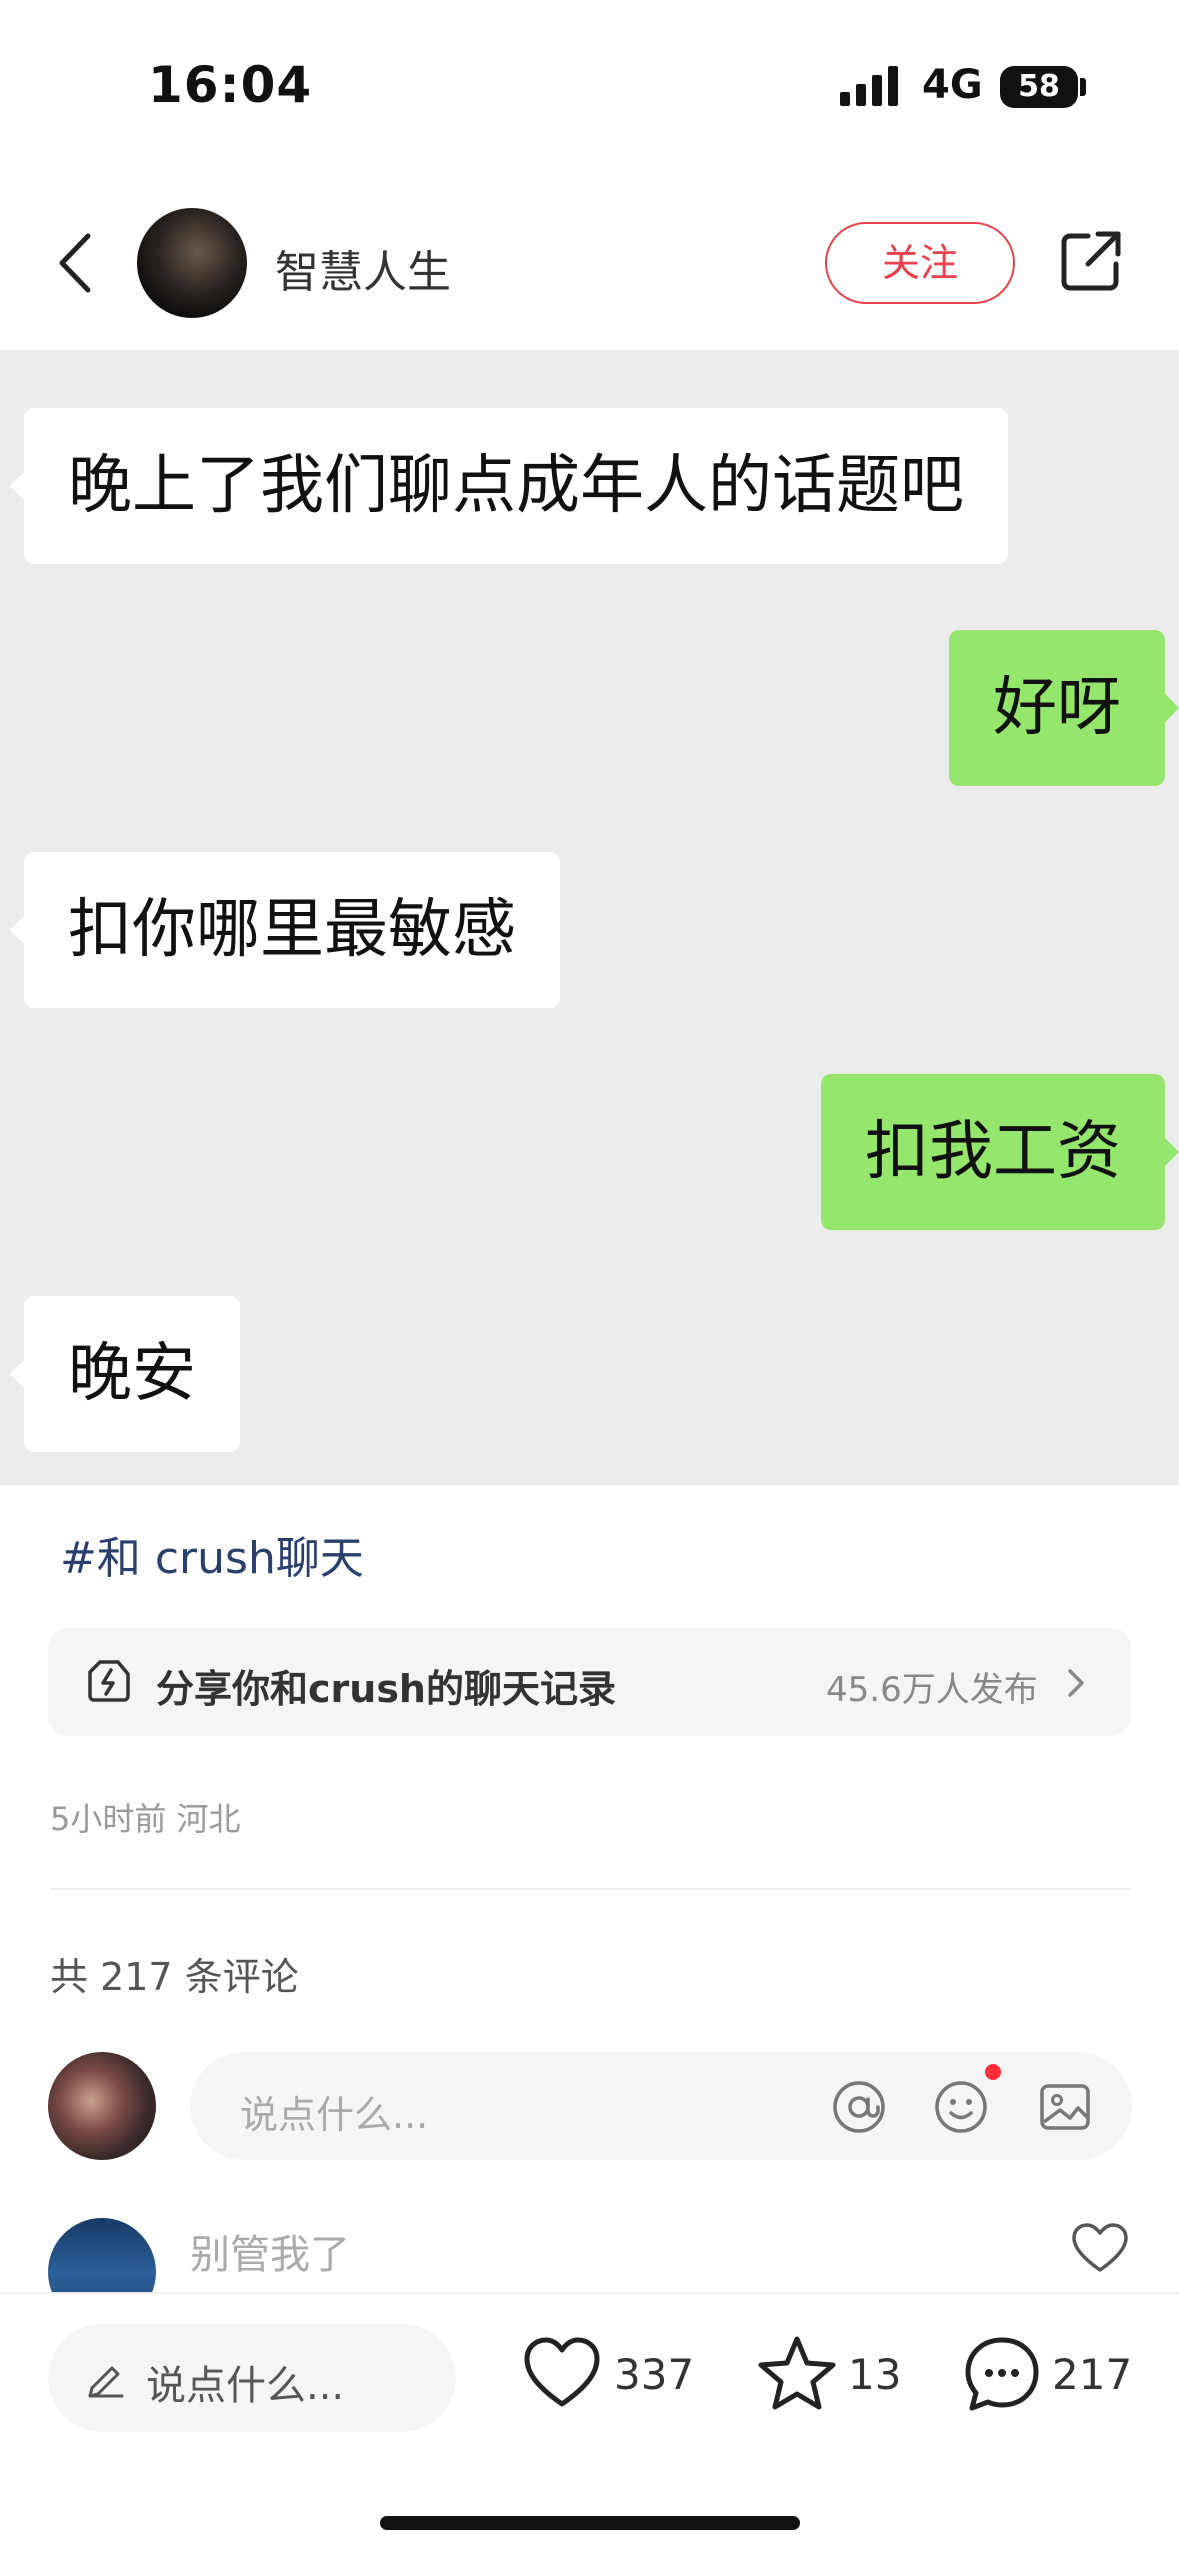 The height and width of the screenshot is (2558, 1179). I want to click on emoji-icon, so click(961, 2107).